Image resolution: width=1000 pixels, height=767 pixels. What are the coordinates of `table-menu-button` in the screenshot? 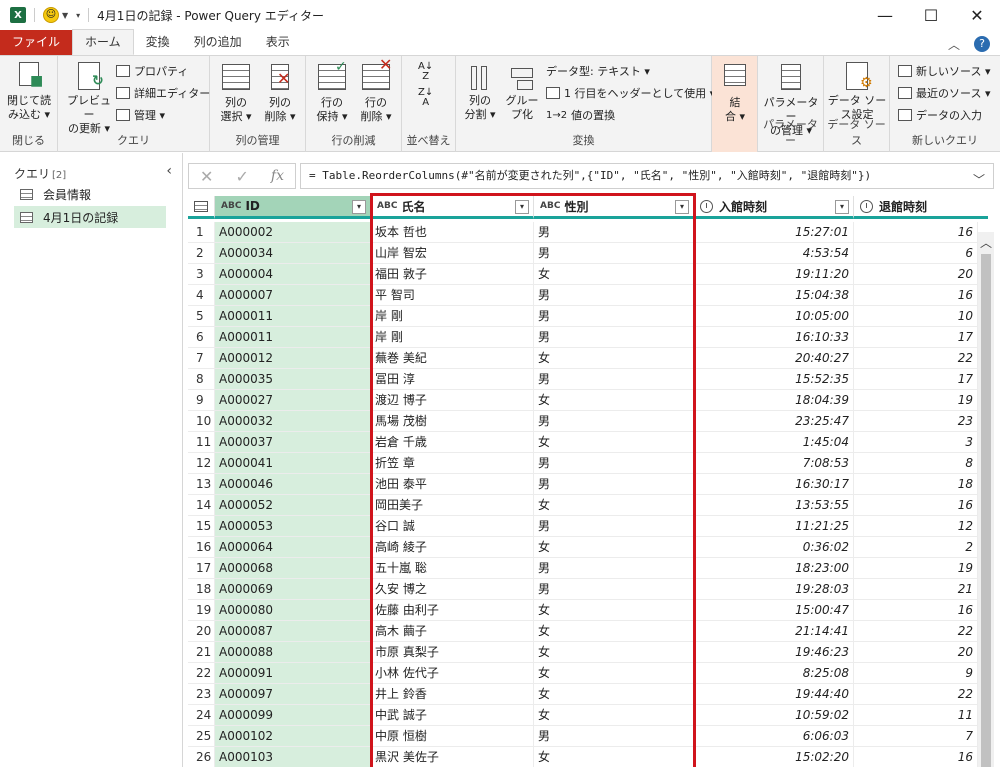 It's located at (201, 207).